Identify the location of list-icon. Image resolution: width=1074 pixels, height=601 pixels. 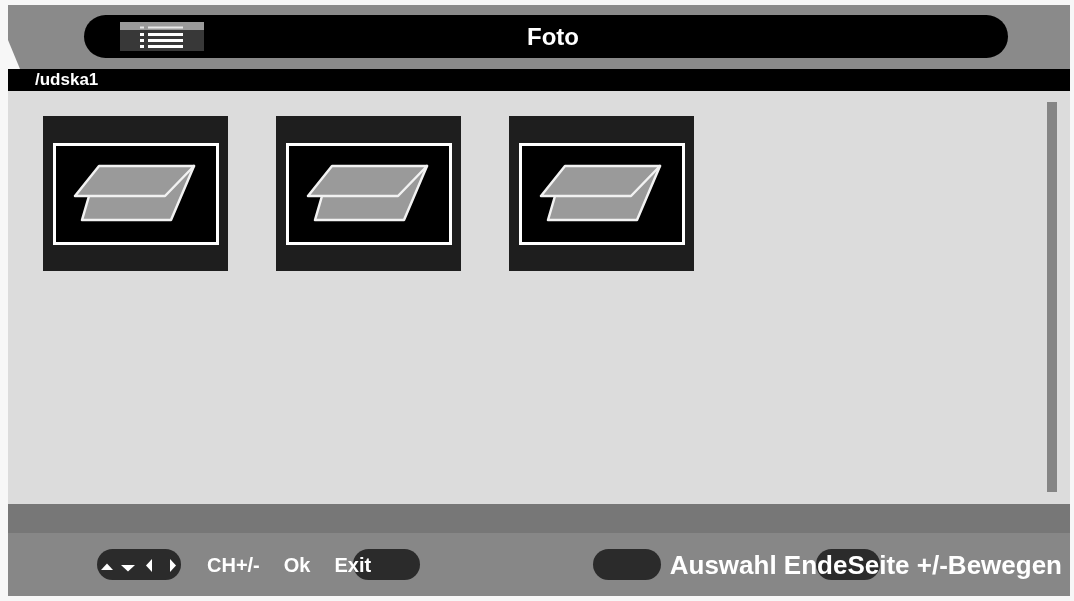
(162, 36).